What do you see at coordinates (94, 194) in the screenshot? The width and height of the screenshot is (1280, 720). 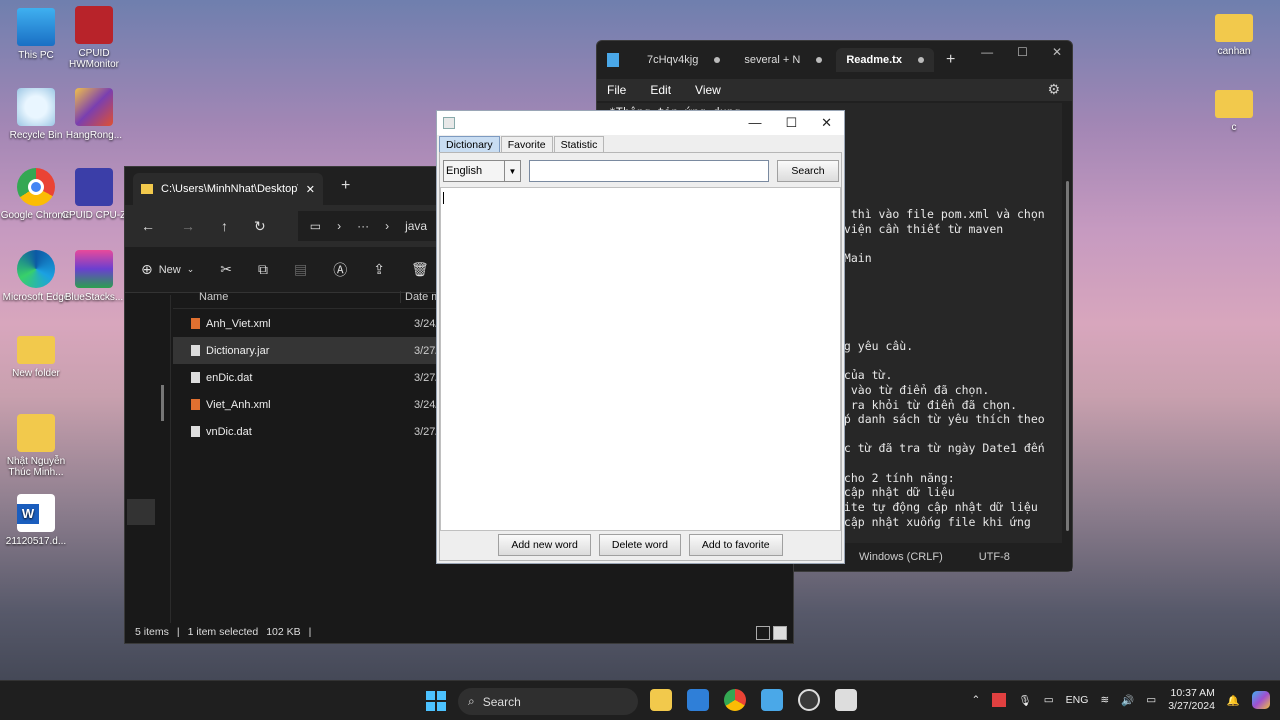 I see `desktop-icon-cpuz: CPUID CPU-Z` at bounding box center [94, 194].